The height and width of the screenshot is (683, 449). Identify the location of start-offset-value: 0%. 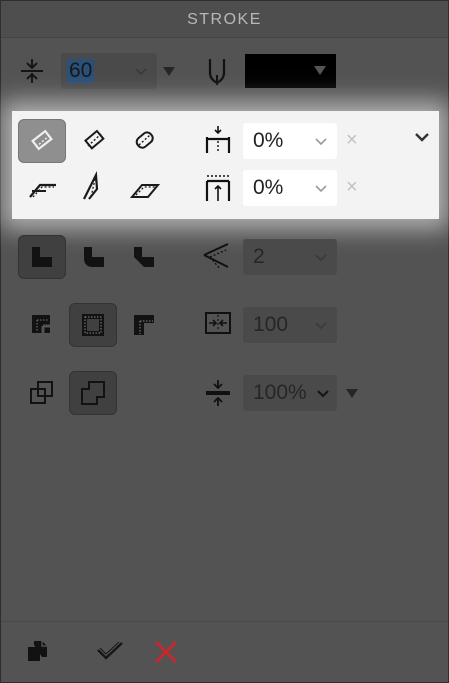
(268, 140).